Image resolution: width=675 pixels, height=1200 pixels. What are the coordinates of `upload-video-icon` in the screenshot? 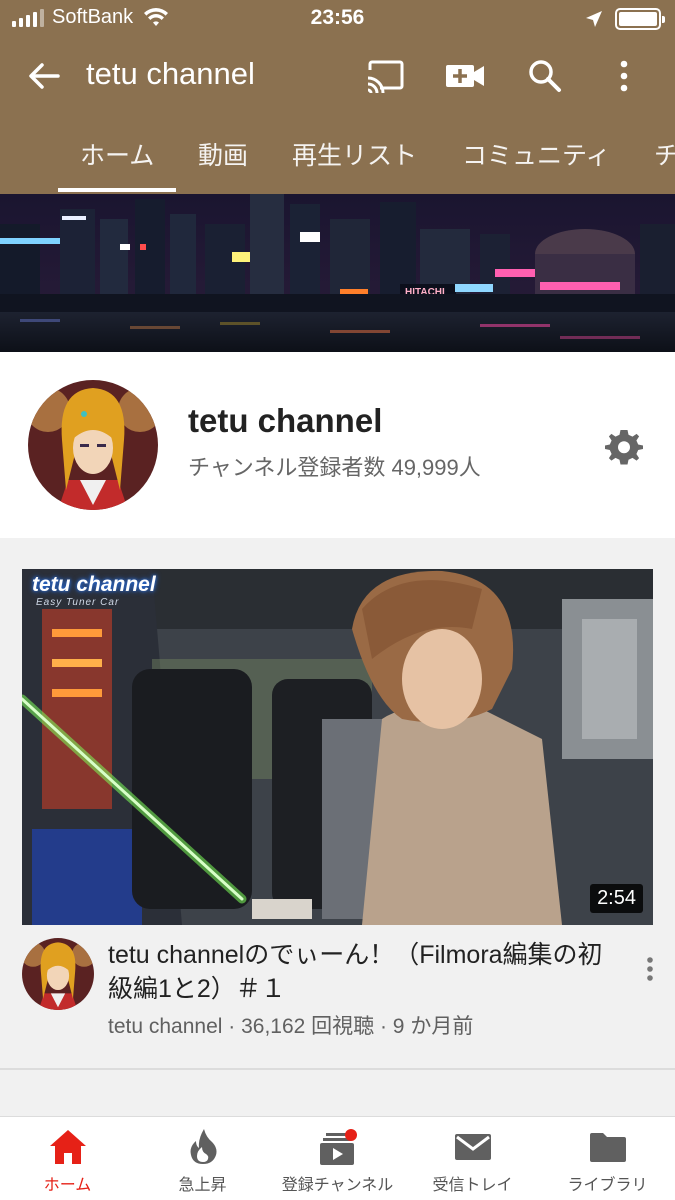 It's located at (465, 76).